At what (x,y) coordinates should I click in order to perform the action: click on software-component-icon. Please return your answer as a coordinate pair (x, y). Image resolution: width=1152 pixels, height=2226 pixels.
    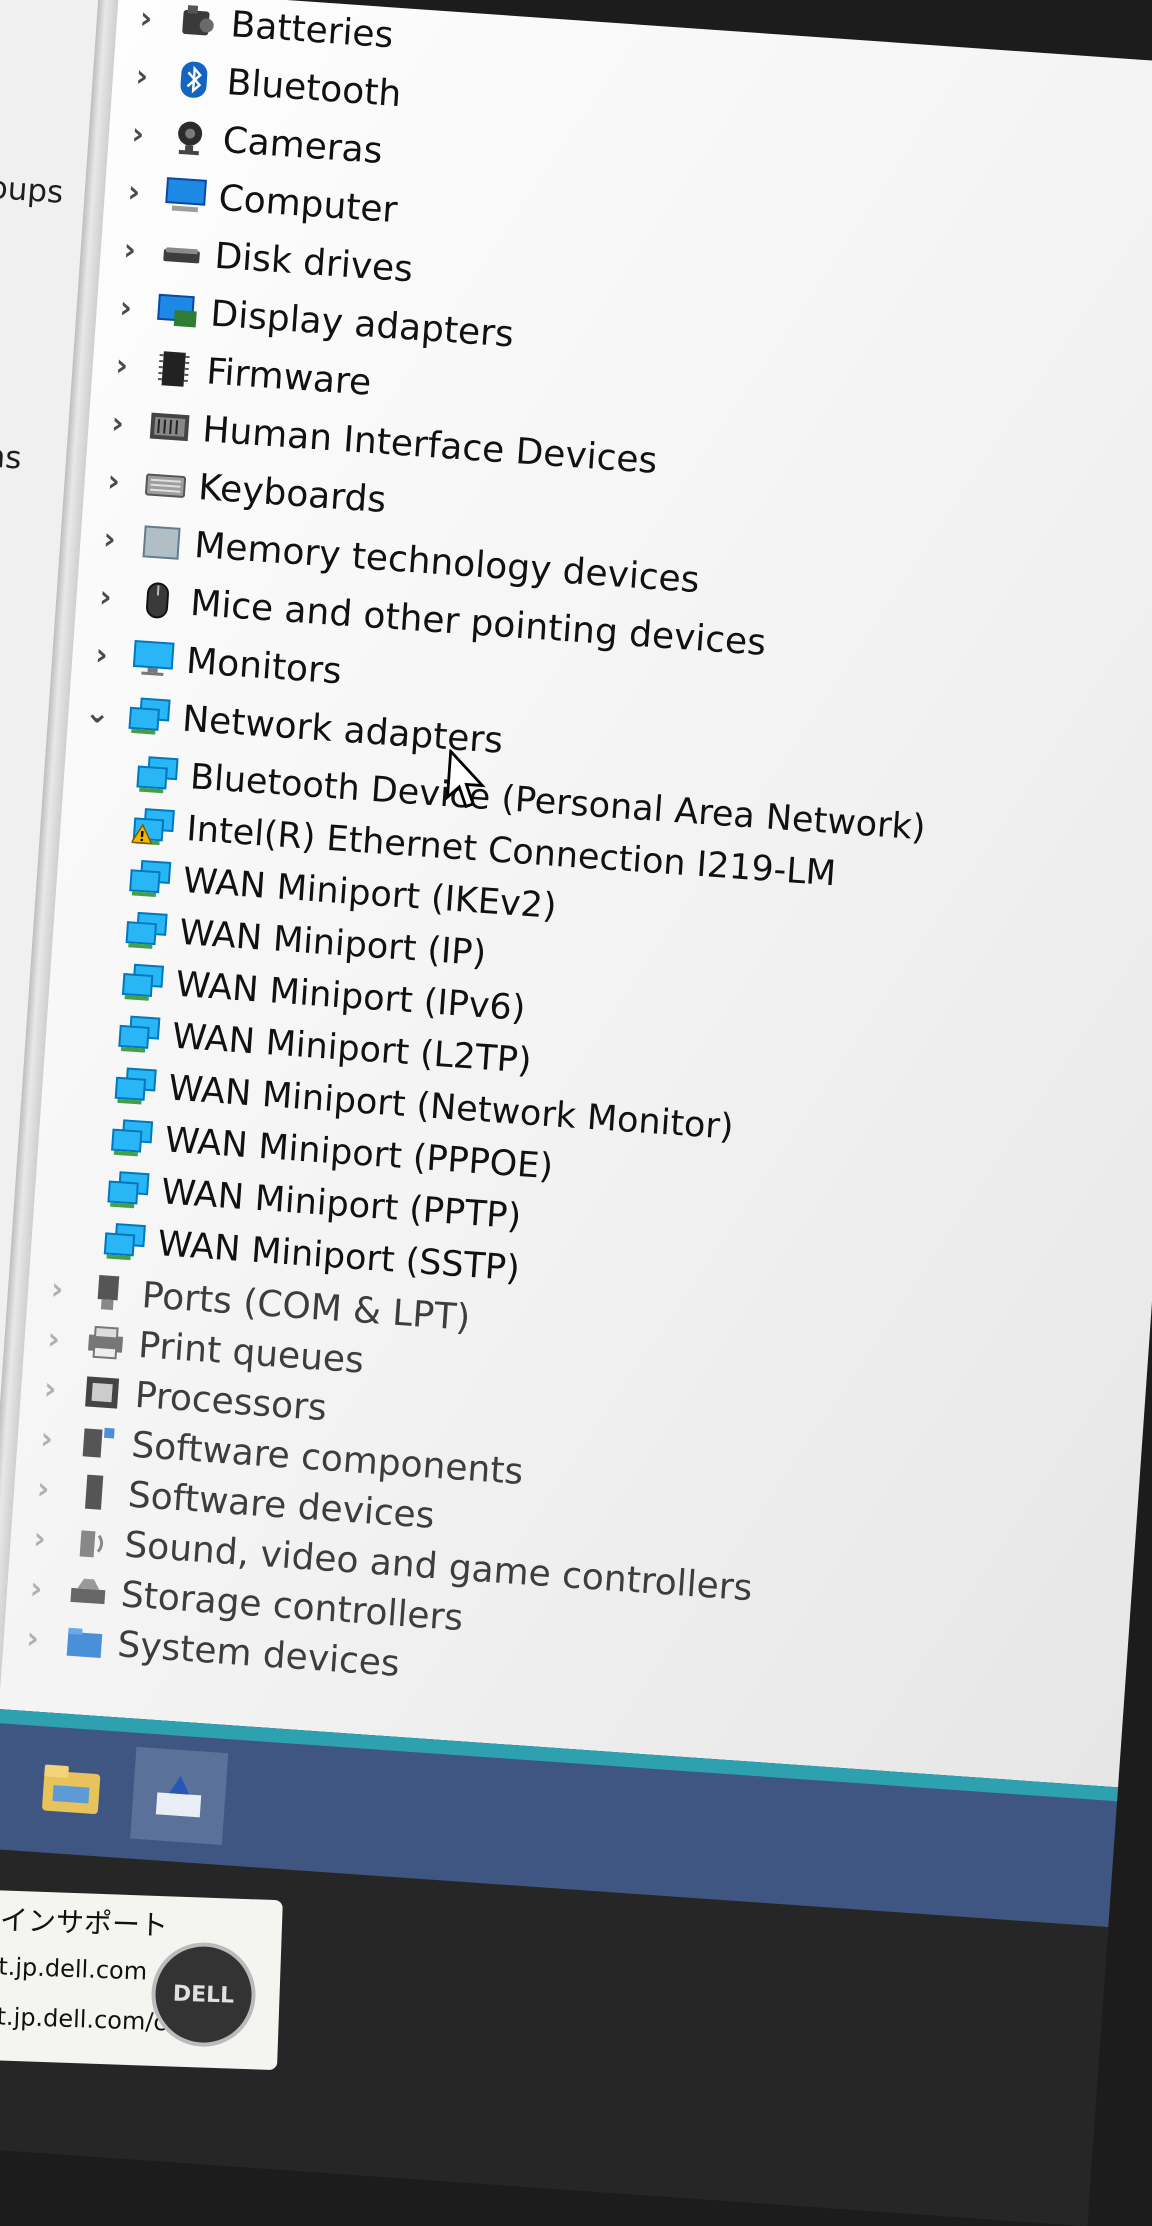
    Looking at the image, I should click on (98, 1442).